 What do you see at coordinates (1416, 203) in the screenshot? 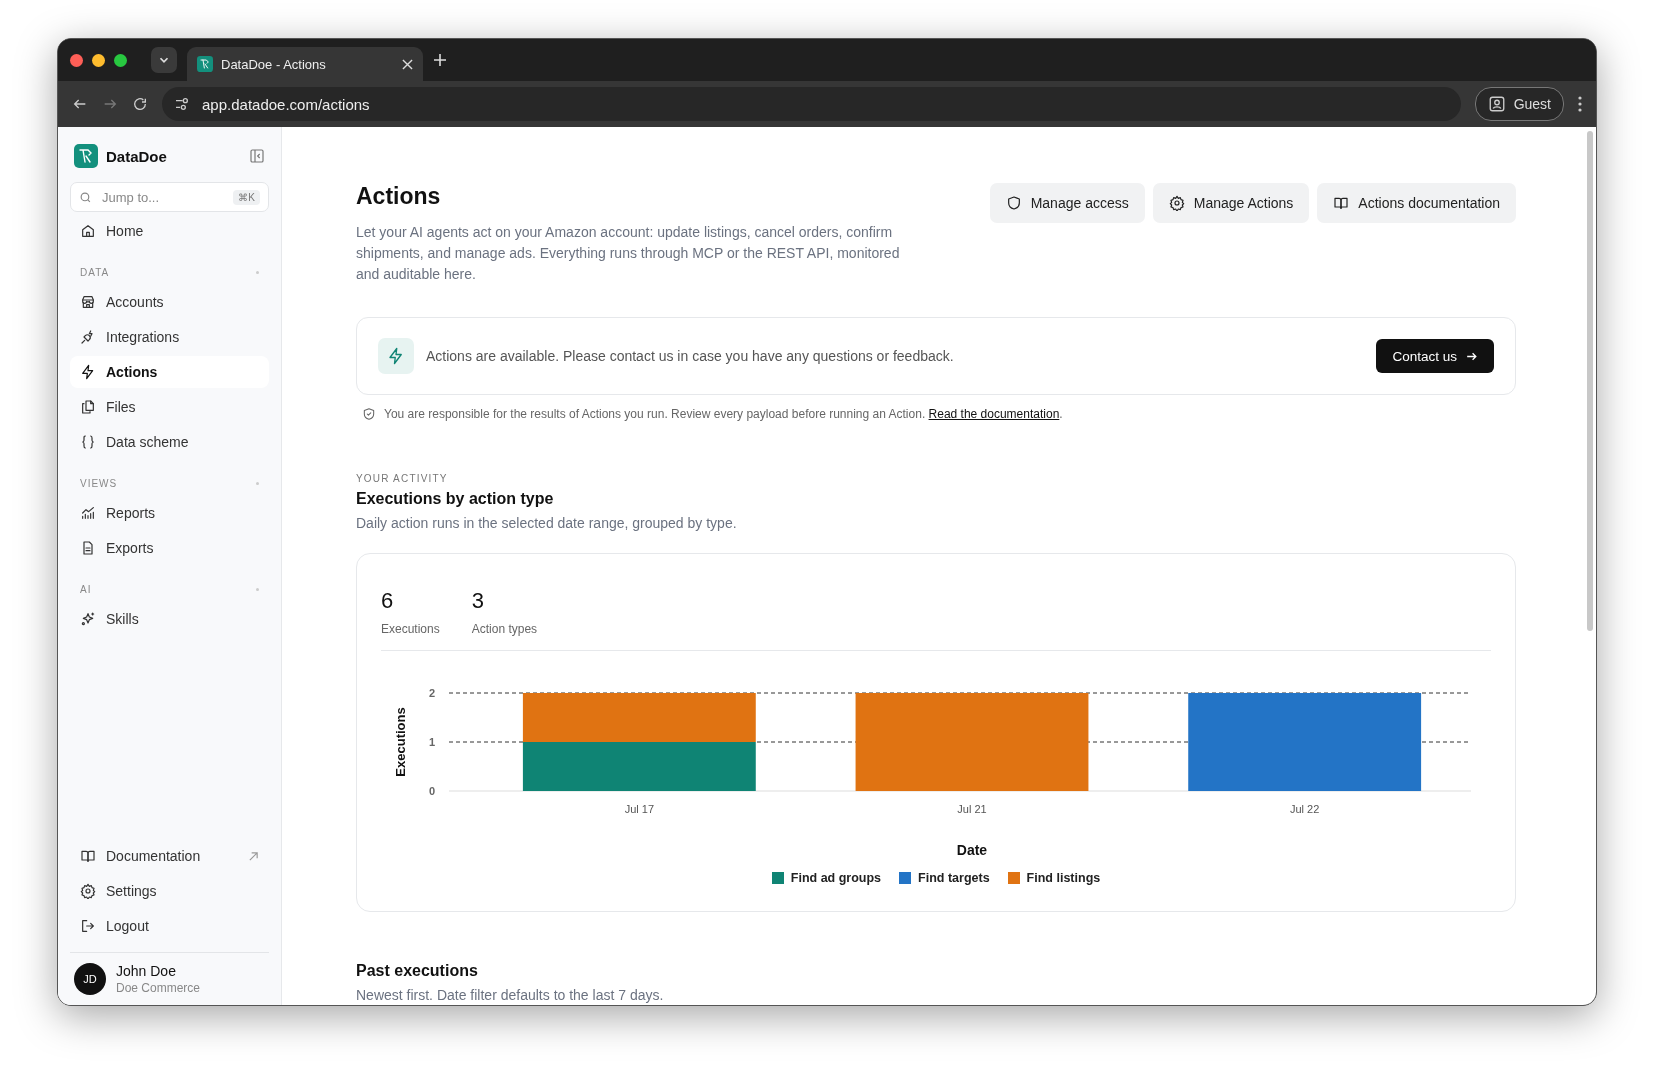
I see `toolbar-button: Actions documentation` at bounding box center [1416, 203].